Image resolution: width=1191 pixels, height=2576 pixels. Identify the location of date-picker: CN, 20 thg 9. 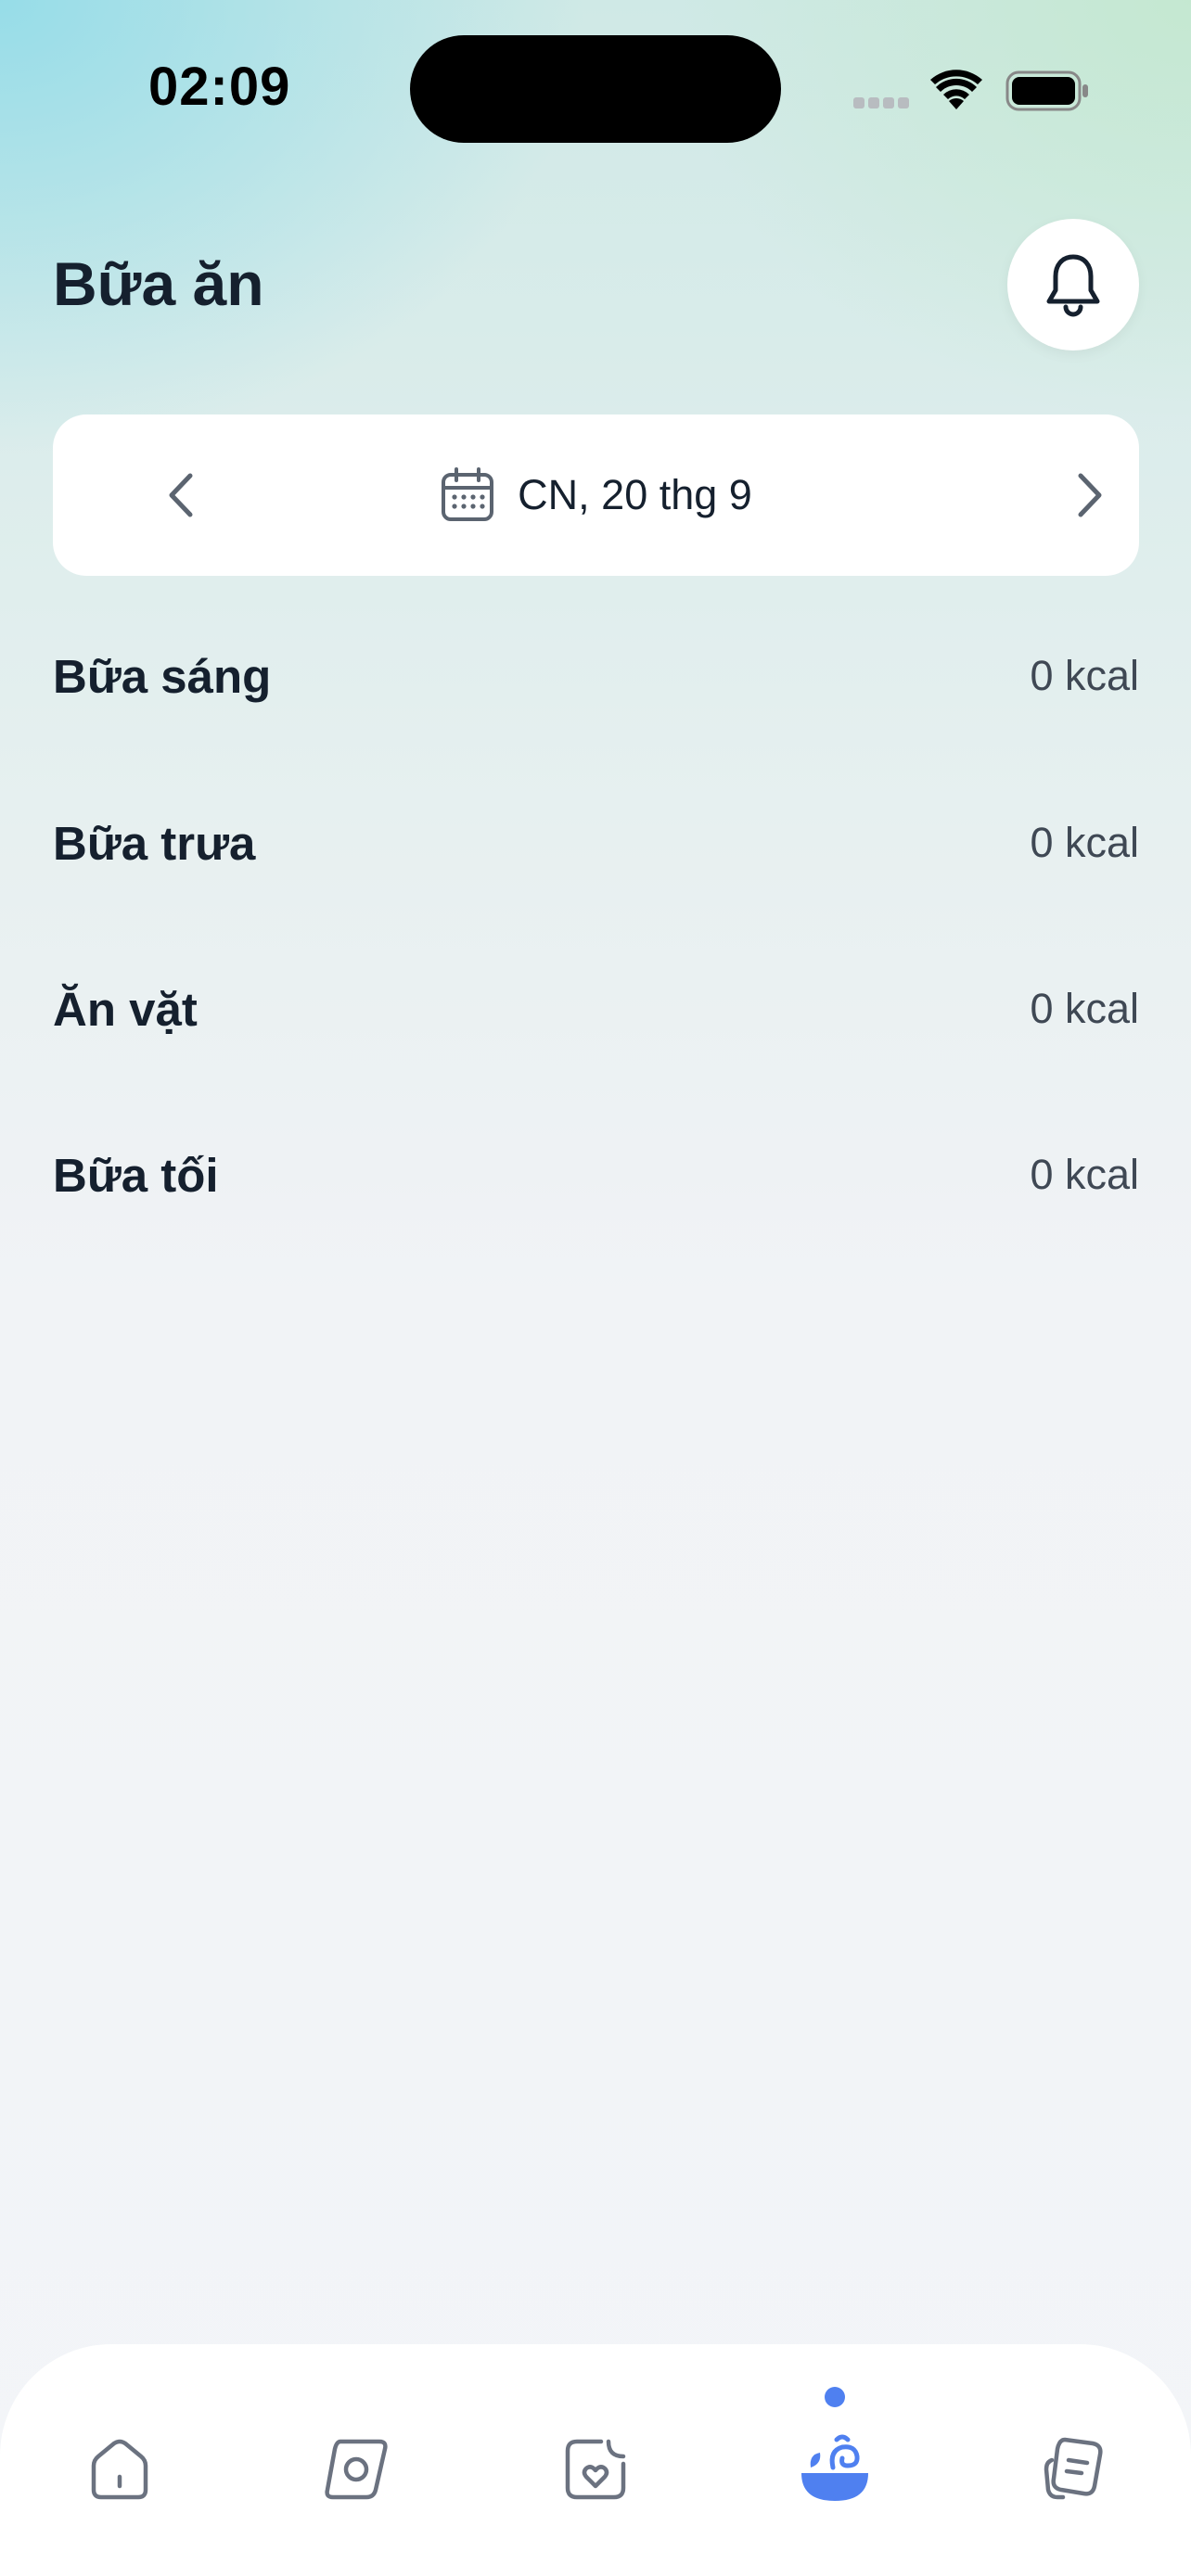
(596, 495).